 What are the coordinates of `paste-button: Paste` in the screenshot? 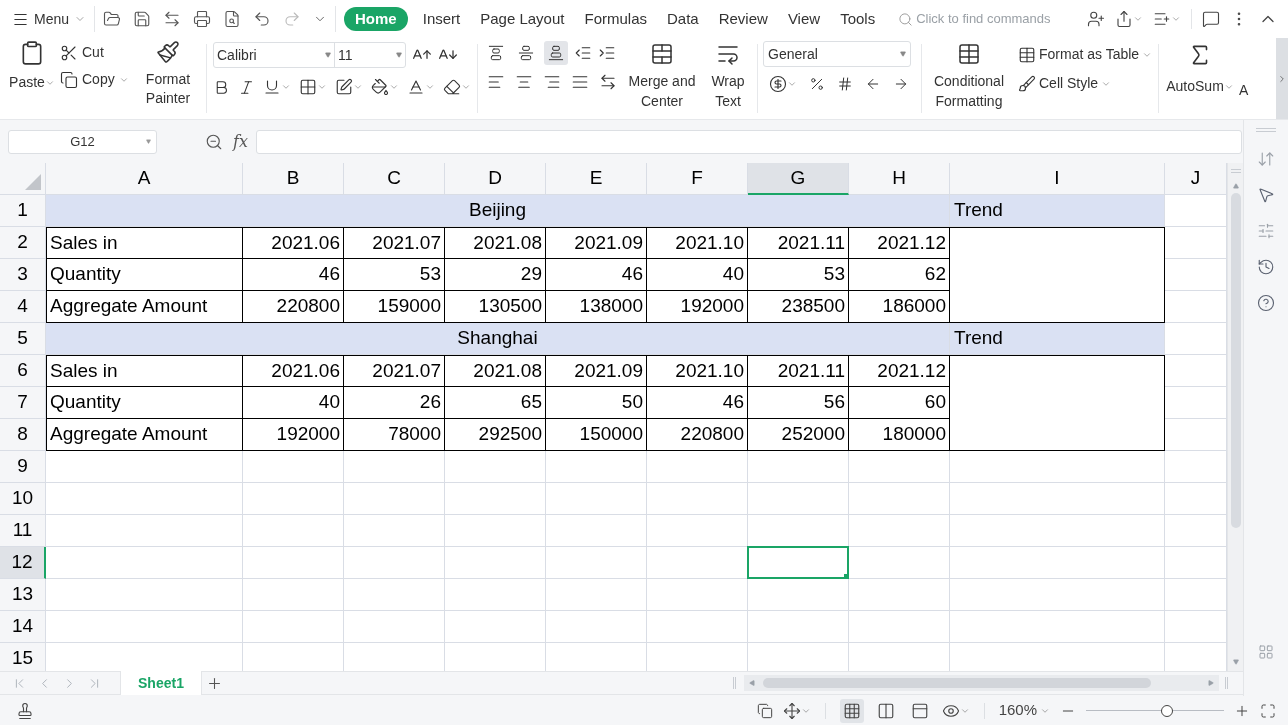 It's located at (32, 79).